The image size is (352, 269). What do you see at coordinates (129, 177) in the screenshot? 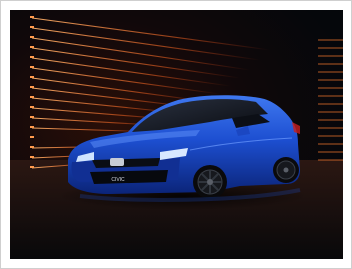
I see `lower-grille` at bounding box center [129, 177].